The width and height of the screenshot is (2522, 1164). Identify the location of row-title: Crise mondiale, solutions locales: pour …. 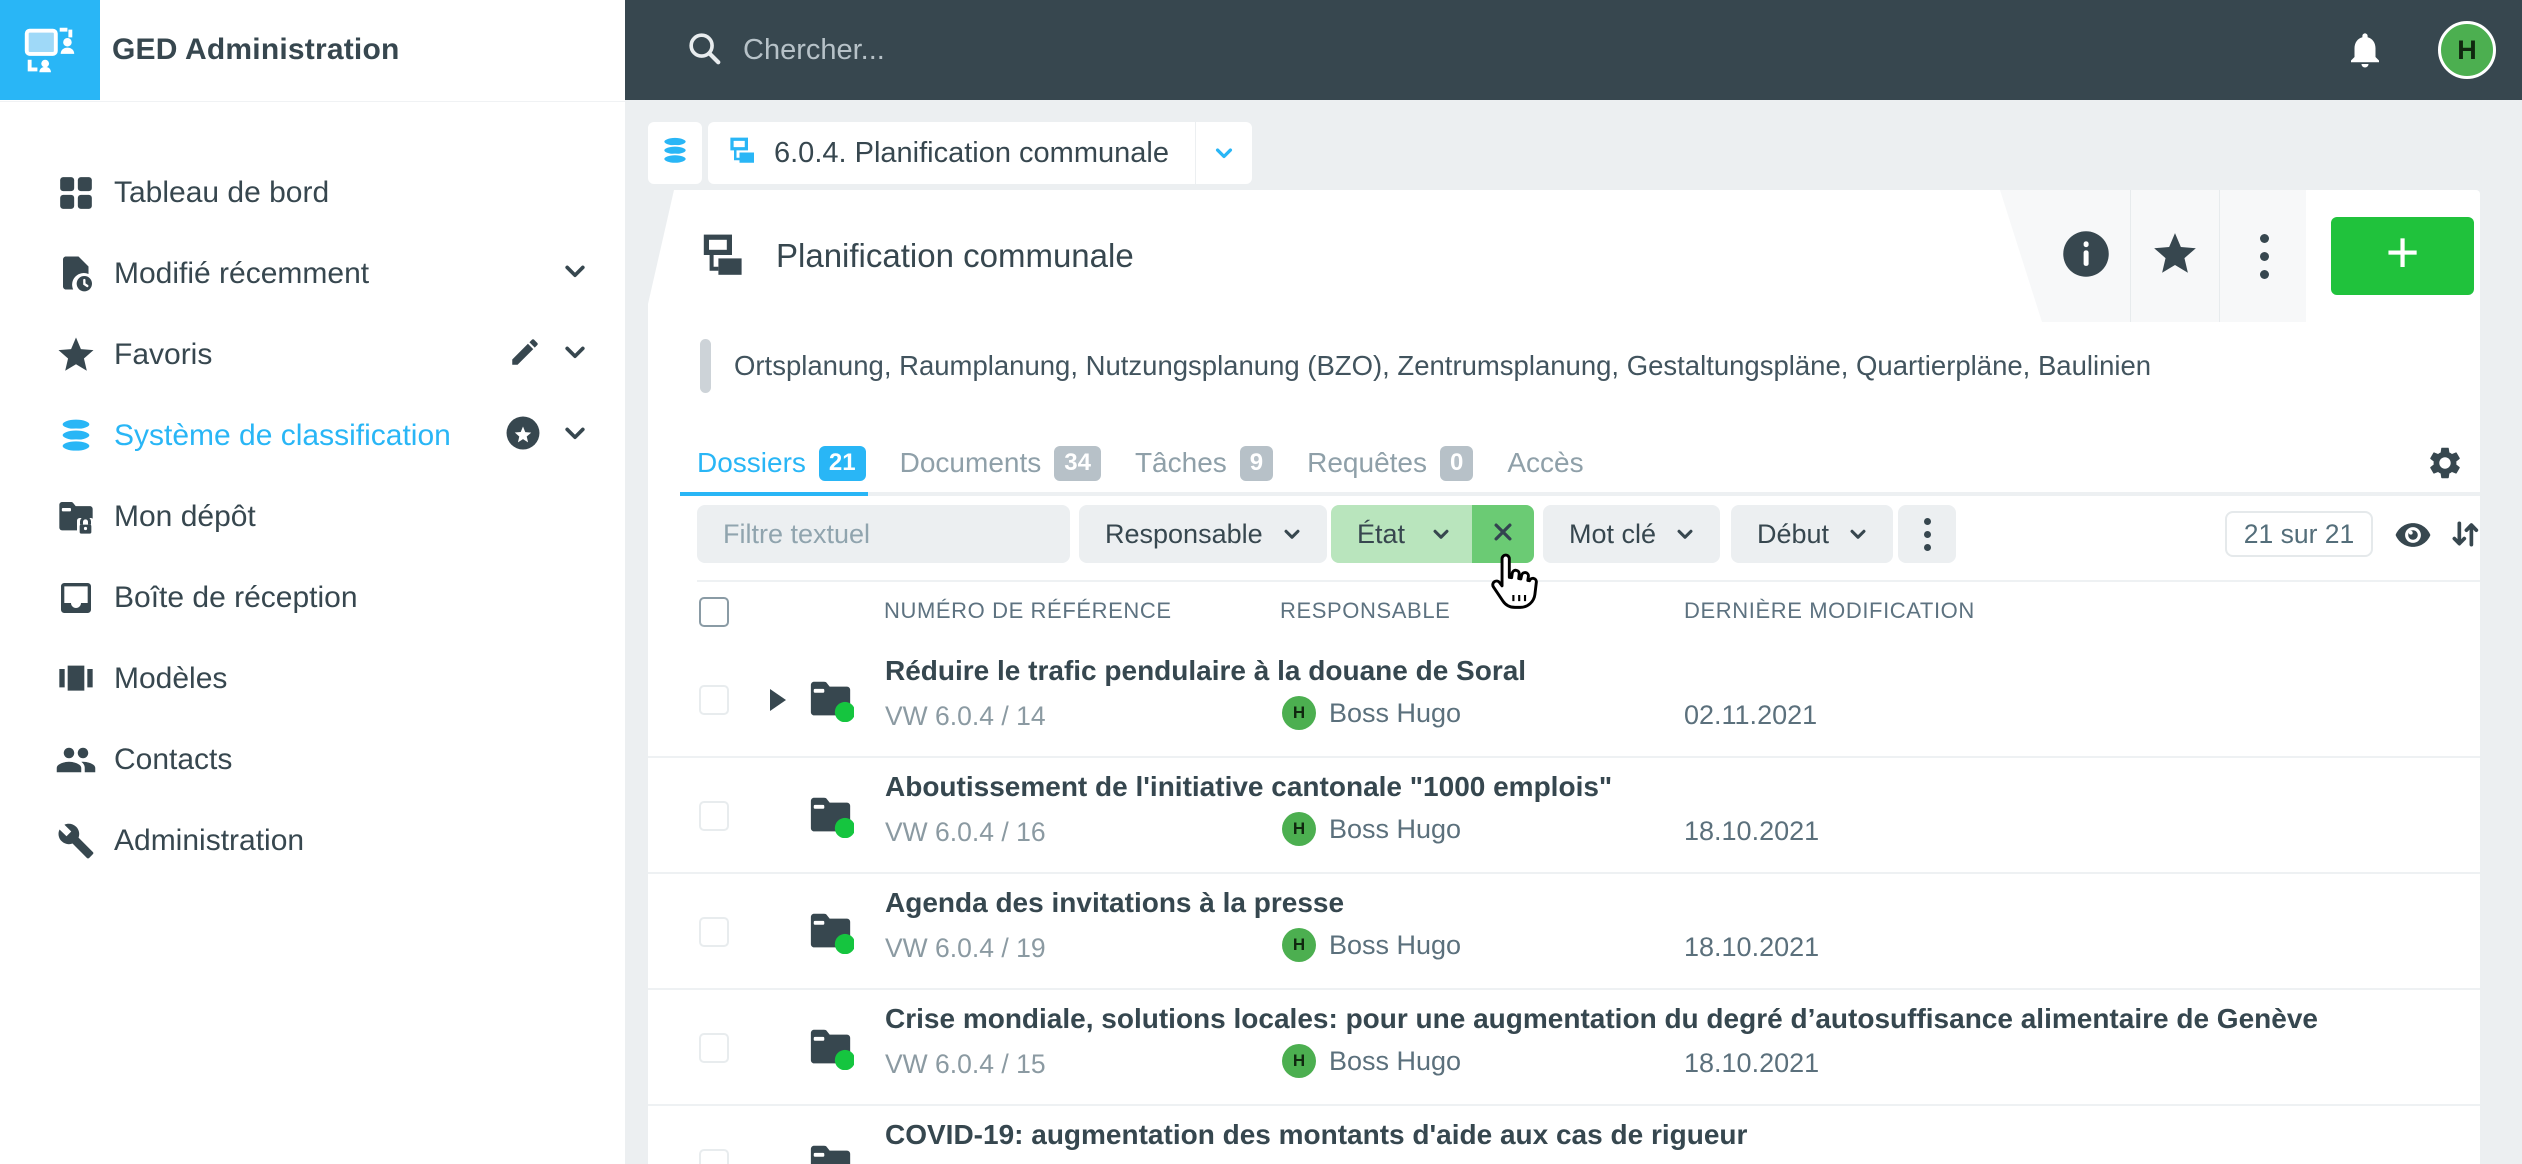
(1601, 1019).